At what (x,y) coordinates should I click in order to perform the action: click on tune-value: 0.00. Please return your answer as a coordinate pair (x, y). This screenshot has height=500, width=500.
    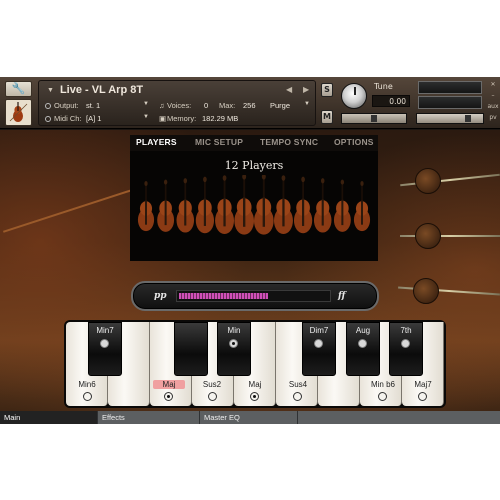
    Looking at the image, I should click on (391, 101).